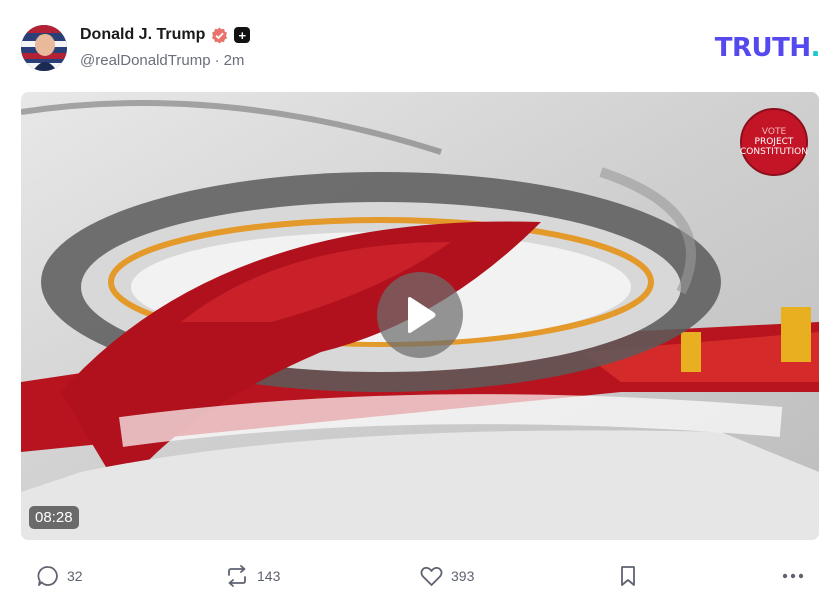 This screenshot has width=840, height=615. Describe the element at coordinates (237, 576) in the screenshot. I see `repost-icon` at that location.